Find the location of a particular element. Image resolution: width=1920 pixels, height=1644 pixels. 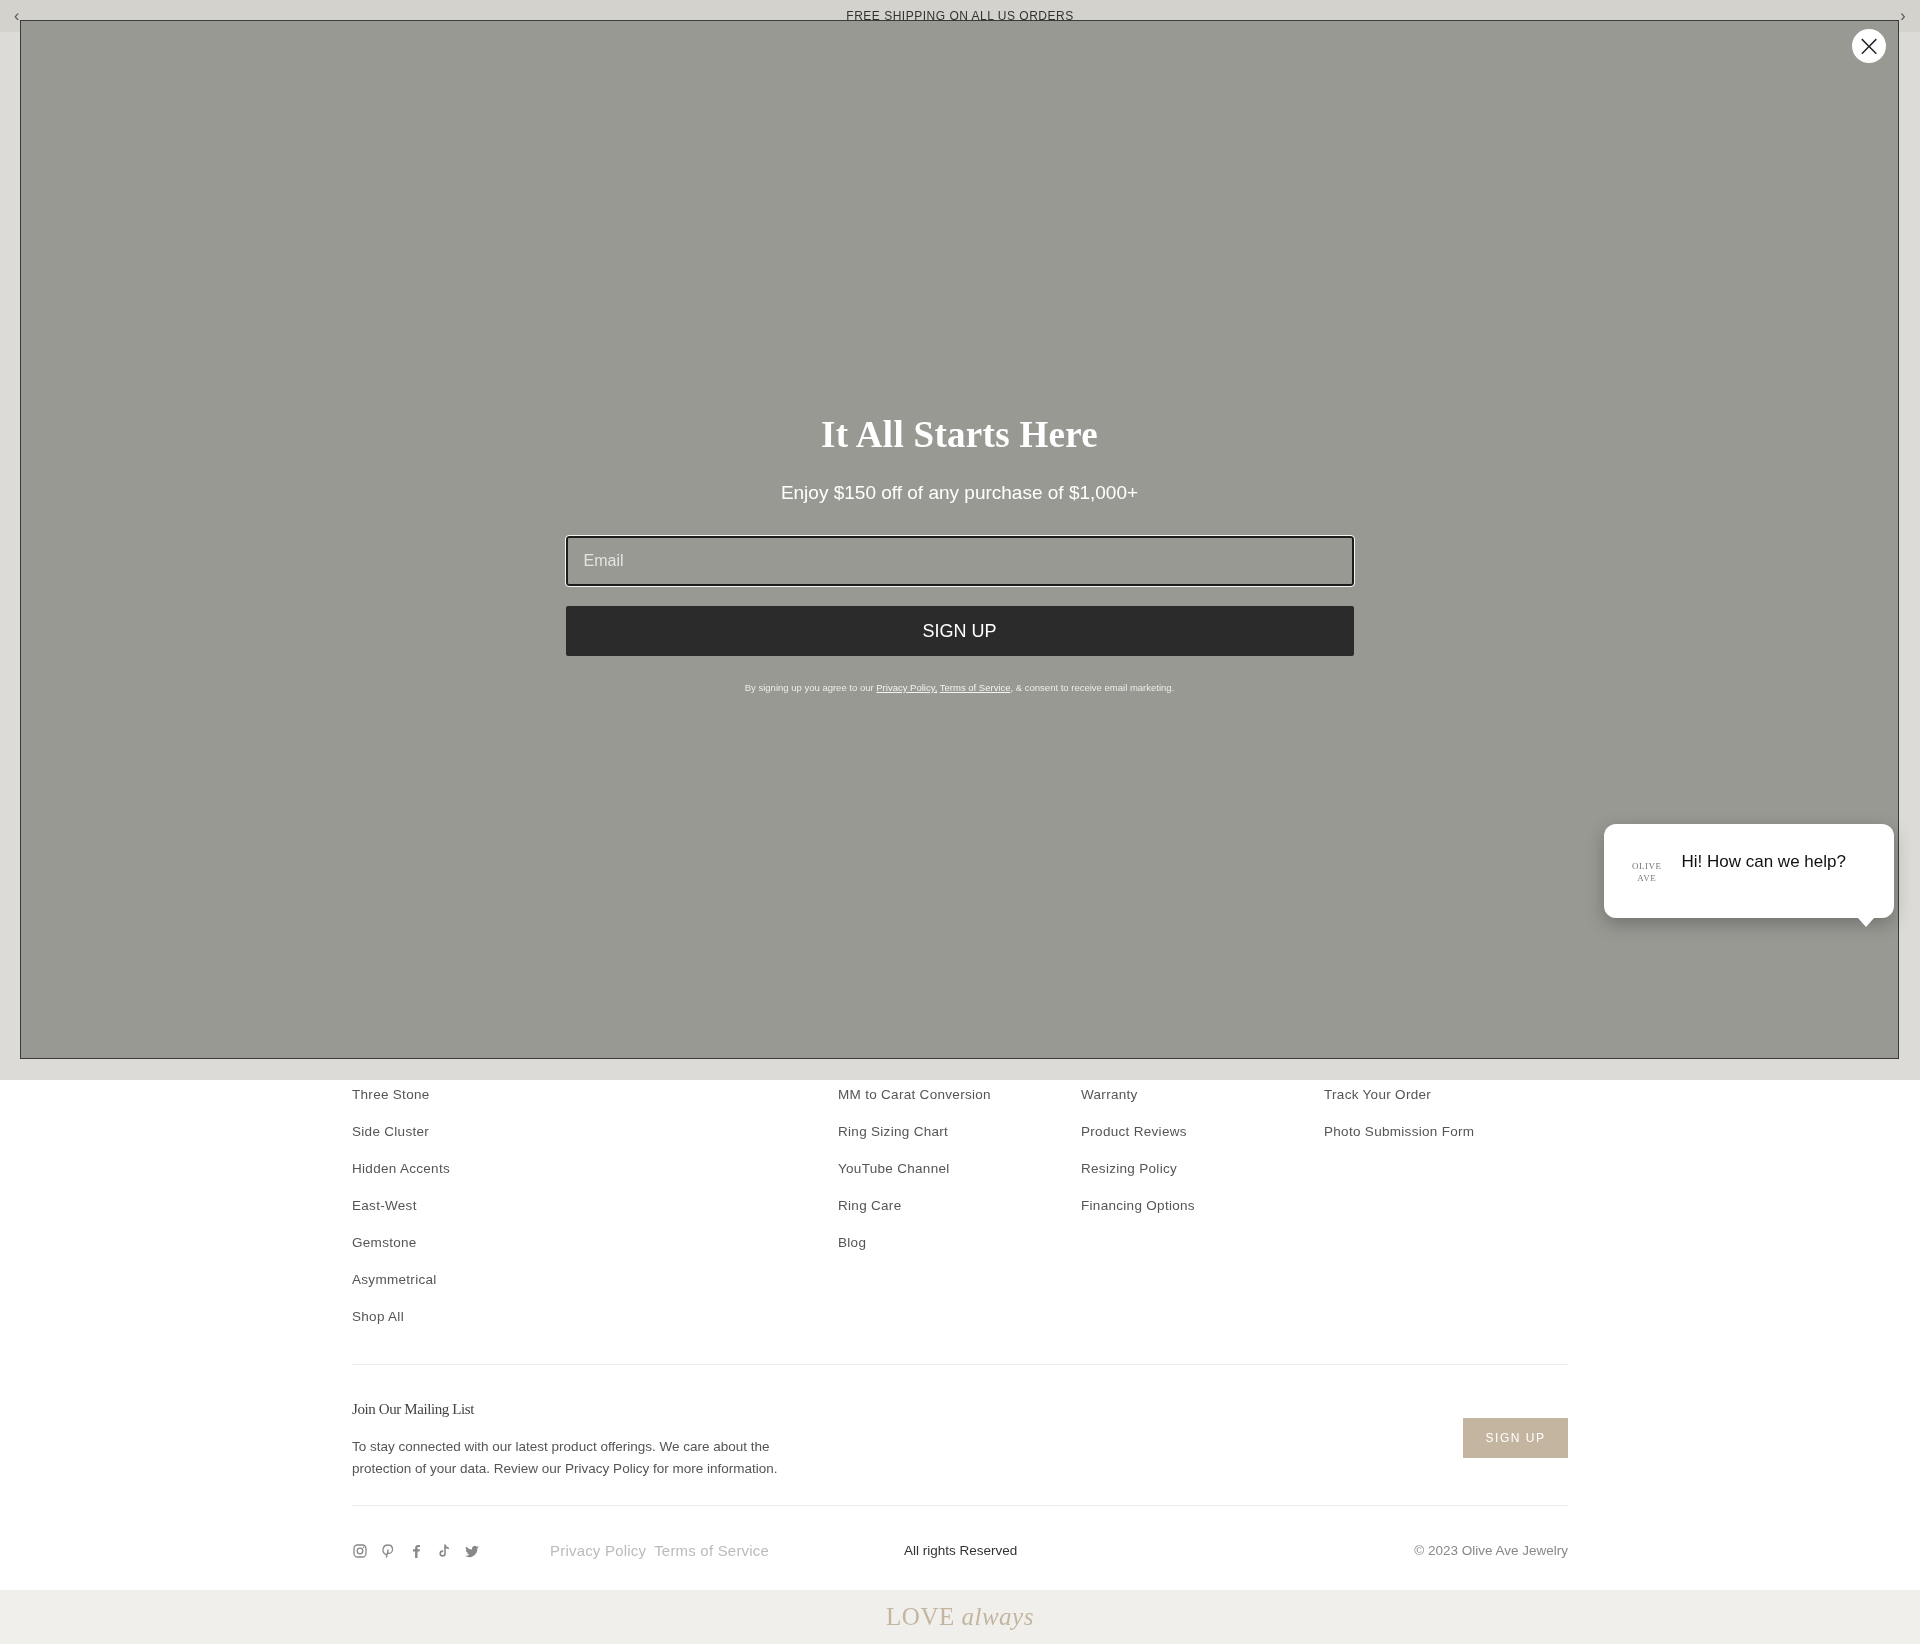

footer-link: Shop All is located at coordinates (473, 1316).